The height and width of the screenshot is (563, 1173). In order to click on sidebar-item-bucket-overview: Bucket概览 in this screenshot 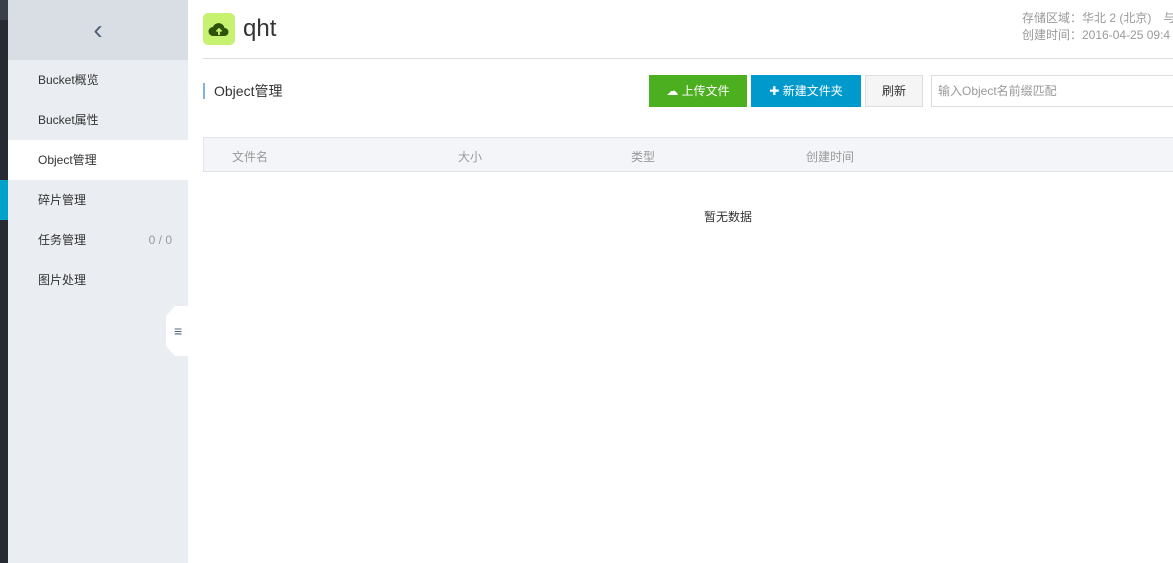, I will do `click(98, 80)`.